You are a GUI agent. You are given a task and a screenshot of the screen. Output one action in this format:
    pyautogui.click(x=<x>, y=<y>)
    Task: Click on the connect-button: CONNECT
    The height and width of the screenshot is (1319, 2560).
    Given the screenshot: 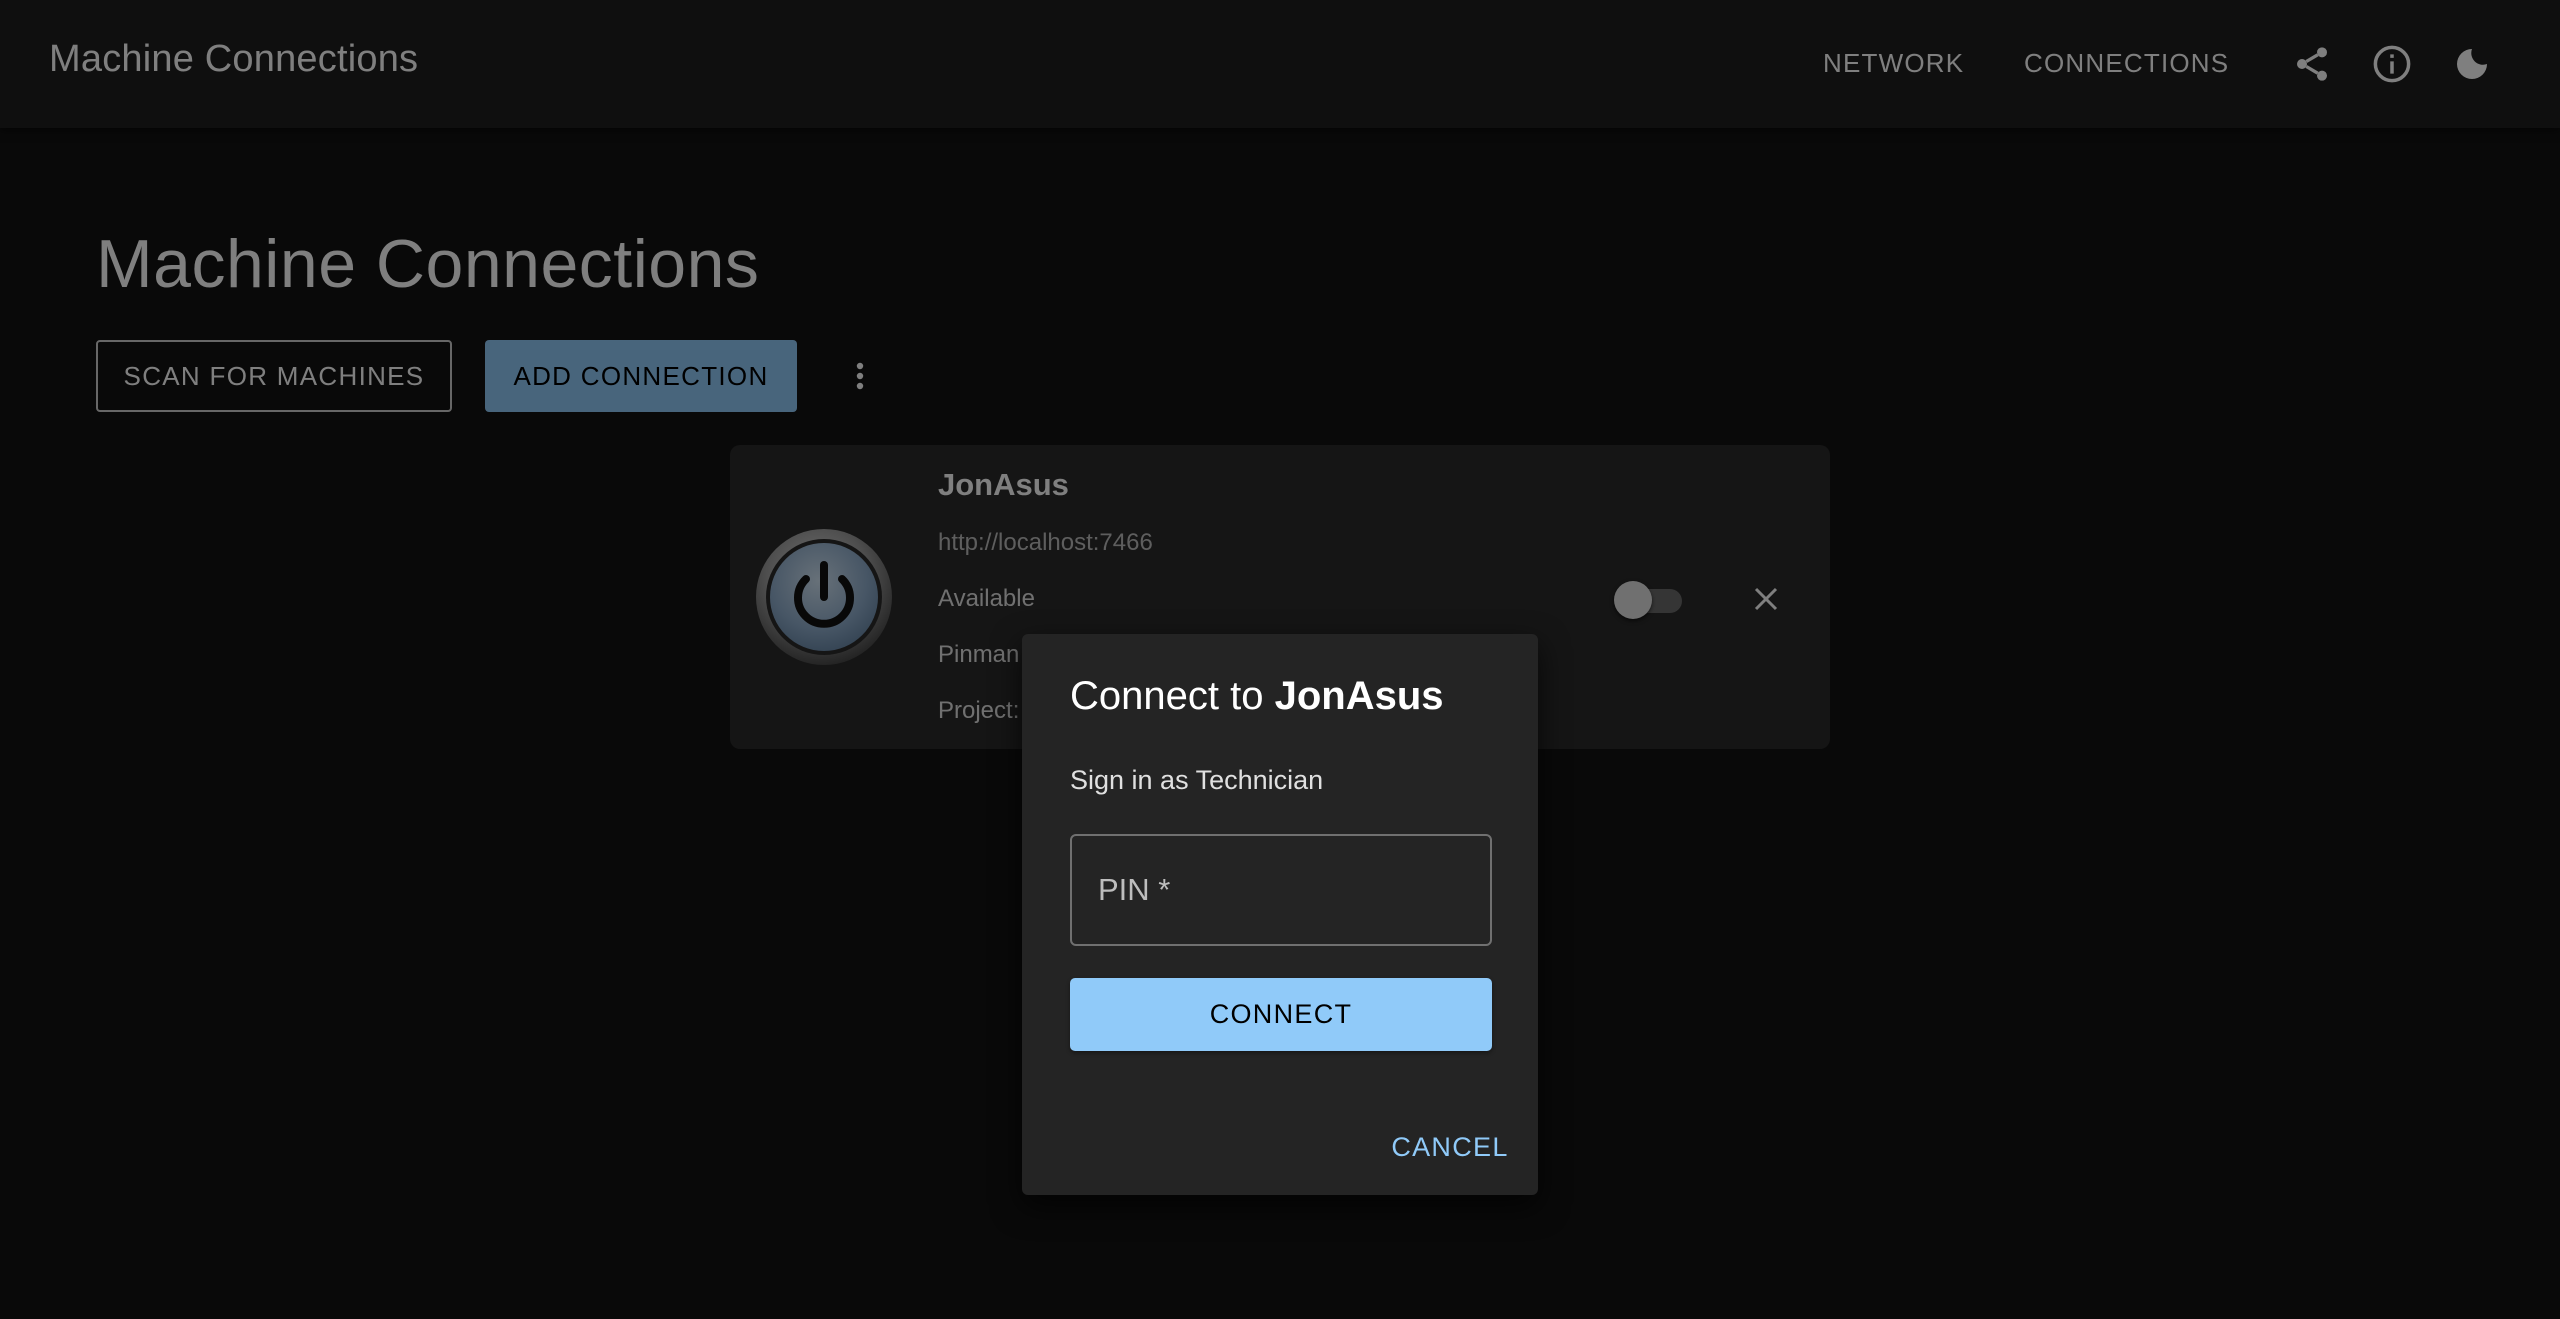 What is the action you would take?
    pyautogui.click(x=1281, y=1014)
    